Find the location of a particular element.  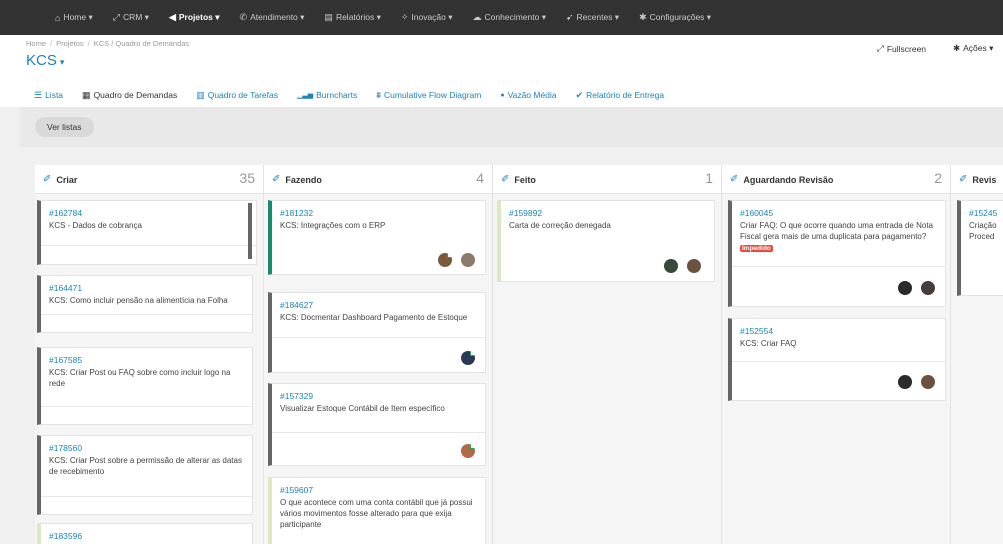

tab-label: Quadro de Tarefas is located at coordinates (242, 95).